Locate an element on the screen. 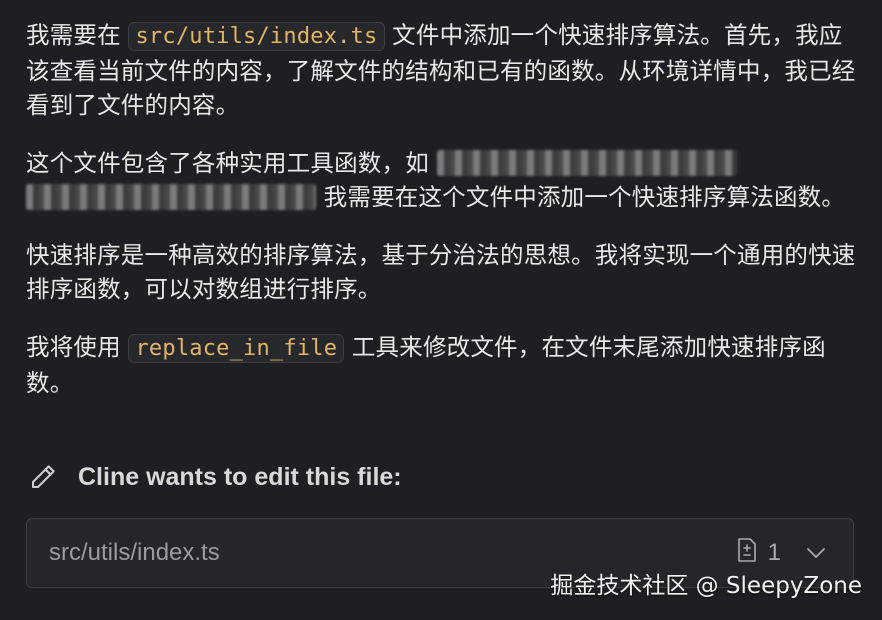 Image resolution: width=882 pixels, height=620 pixels. edit-request-title: Cline wants to edit this file: is located at coordinates (240, 476).